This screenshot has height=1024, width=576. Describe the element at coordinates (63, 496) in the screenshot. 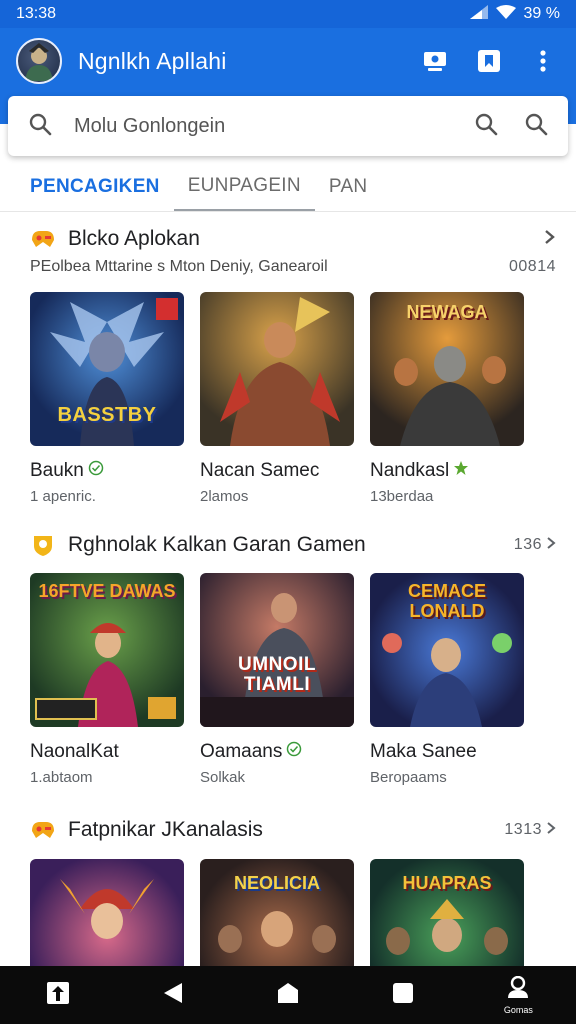

I see `game-meta: 1 apenric.` at that location.